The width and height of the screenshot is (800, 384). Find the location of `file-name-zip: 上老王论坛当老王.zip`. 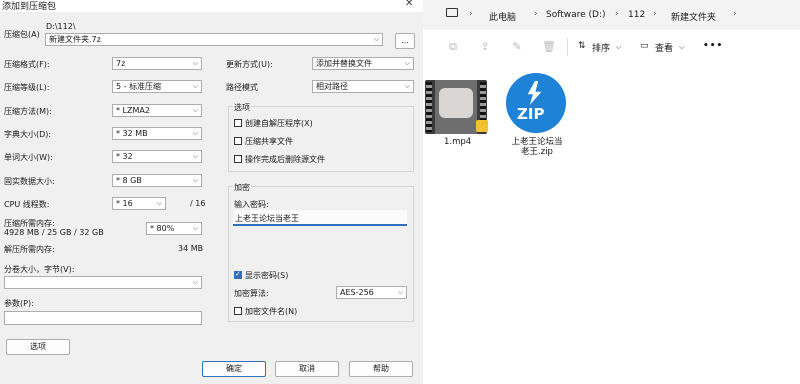

file-name-zip: 上老王论坛当老王.zip is located at coordinates (537, 147).